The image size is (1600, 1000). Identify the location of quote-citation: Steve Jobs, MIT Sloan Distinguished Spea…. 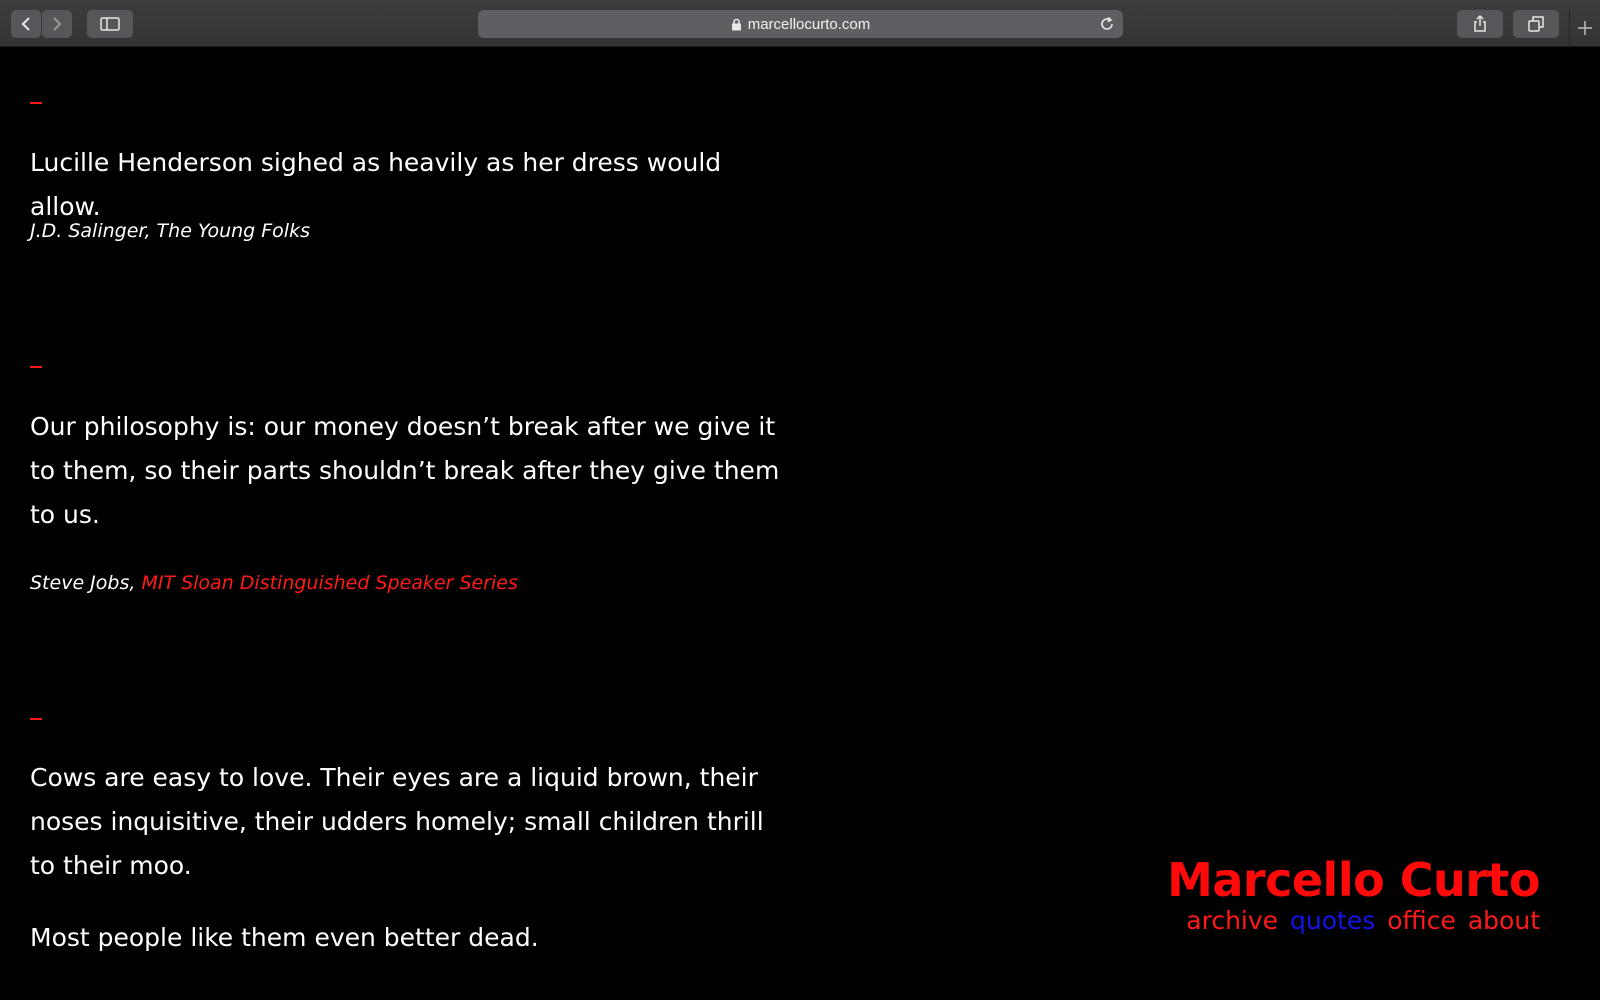
(274, 583).